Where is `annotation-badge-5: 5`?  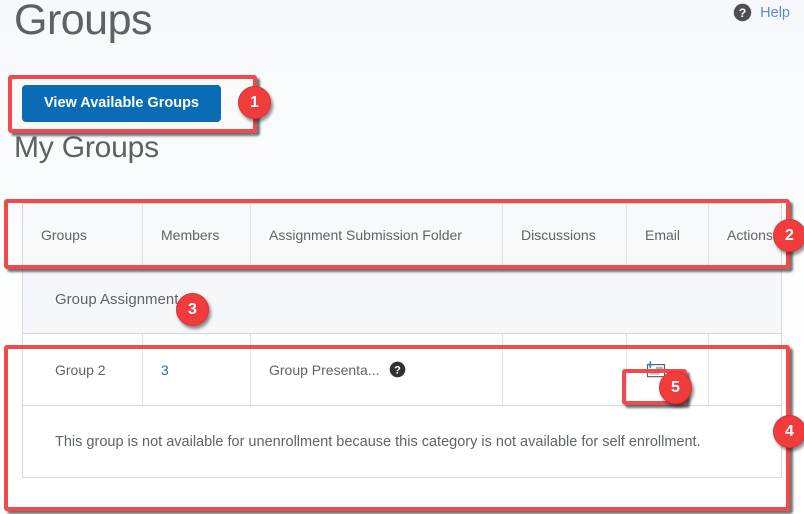
annotation-badge-5: 5 is located at coordinates (675, 387).